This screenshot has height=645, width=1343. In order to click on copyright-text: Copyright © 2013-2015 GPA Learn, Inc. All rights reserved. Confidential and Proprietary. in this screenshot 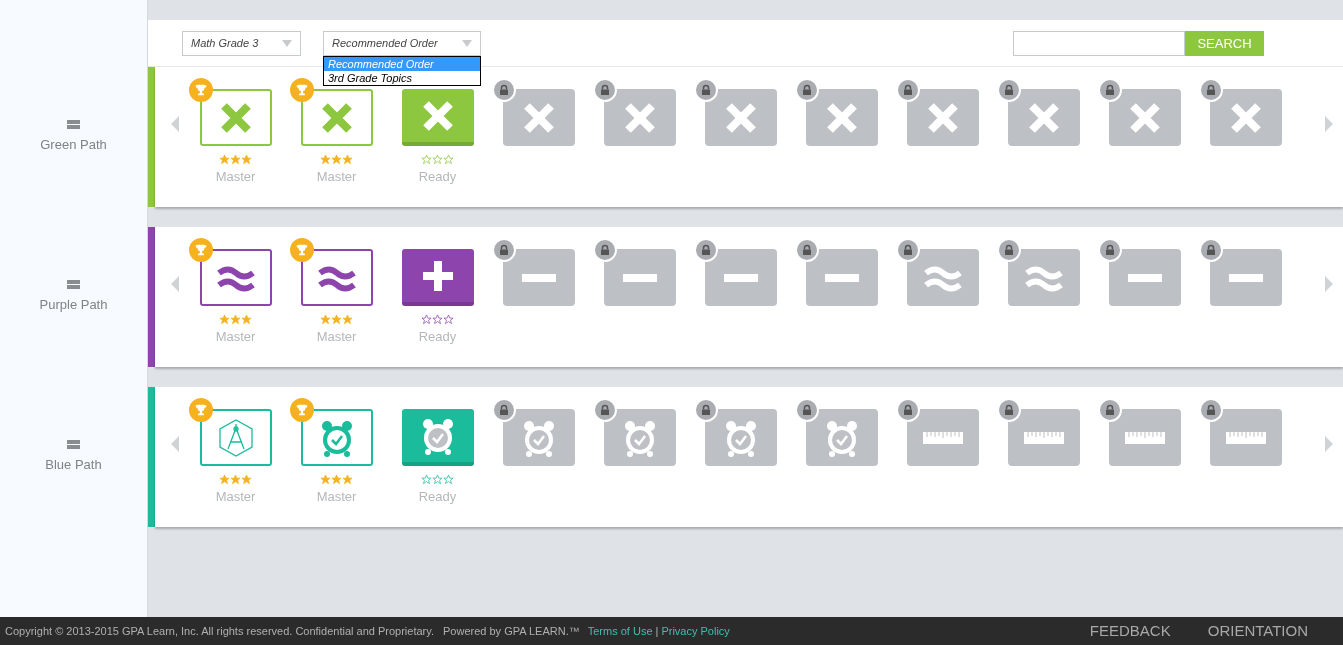, I will do `click(219, 631)`.